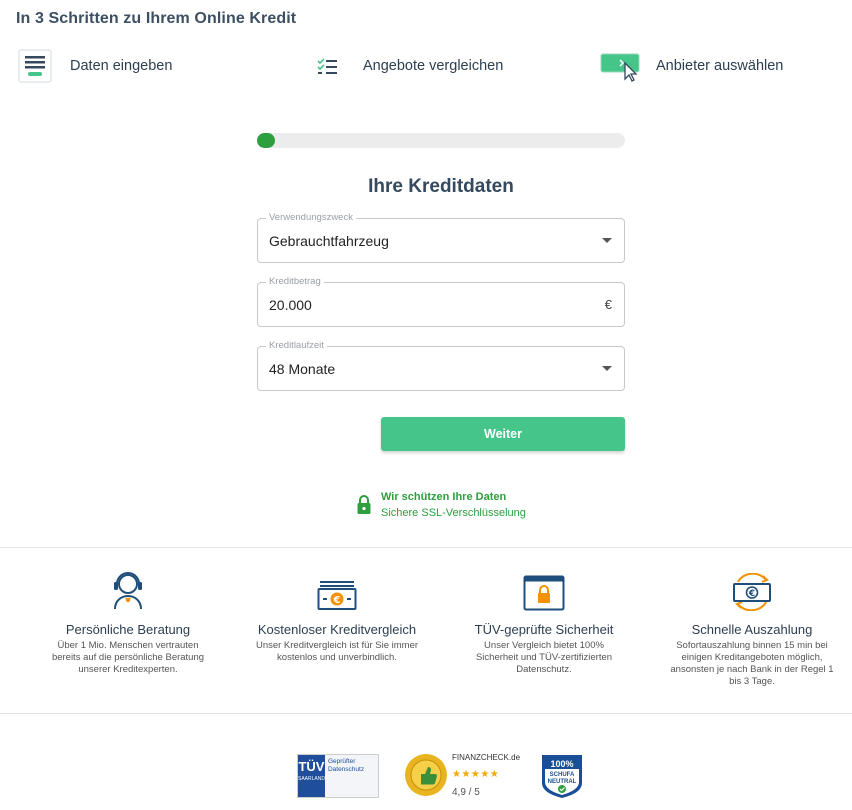 This screenshot has height=810, width=852. Describe the element at coordinates (338, 776) in the screenshot. I see `tuv-seal: TÜV SAARLAND Geprüfter Datenschutz` at that location.